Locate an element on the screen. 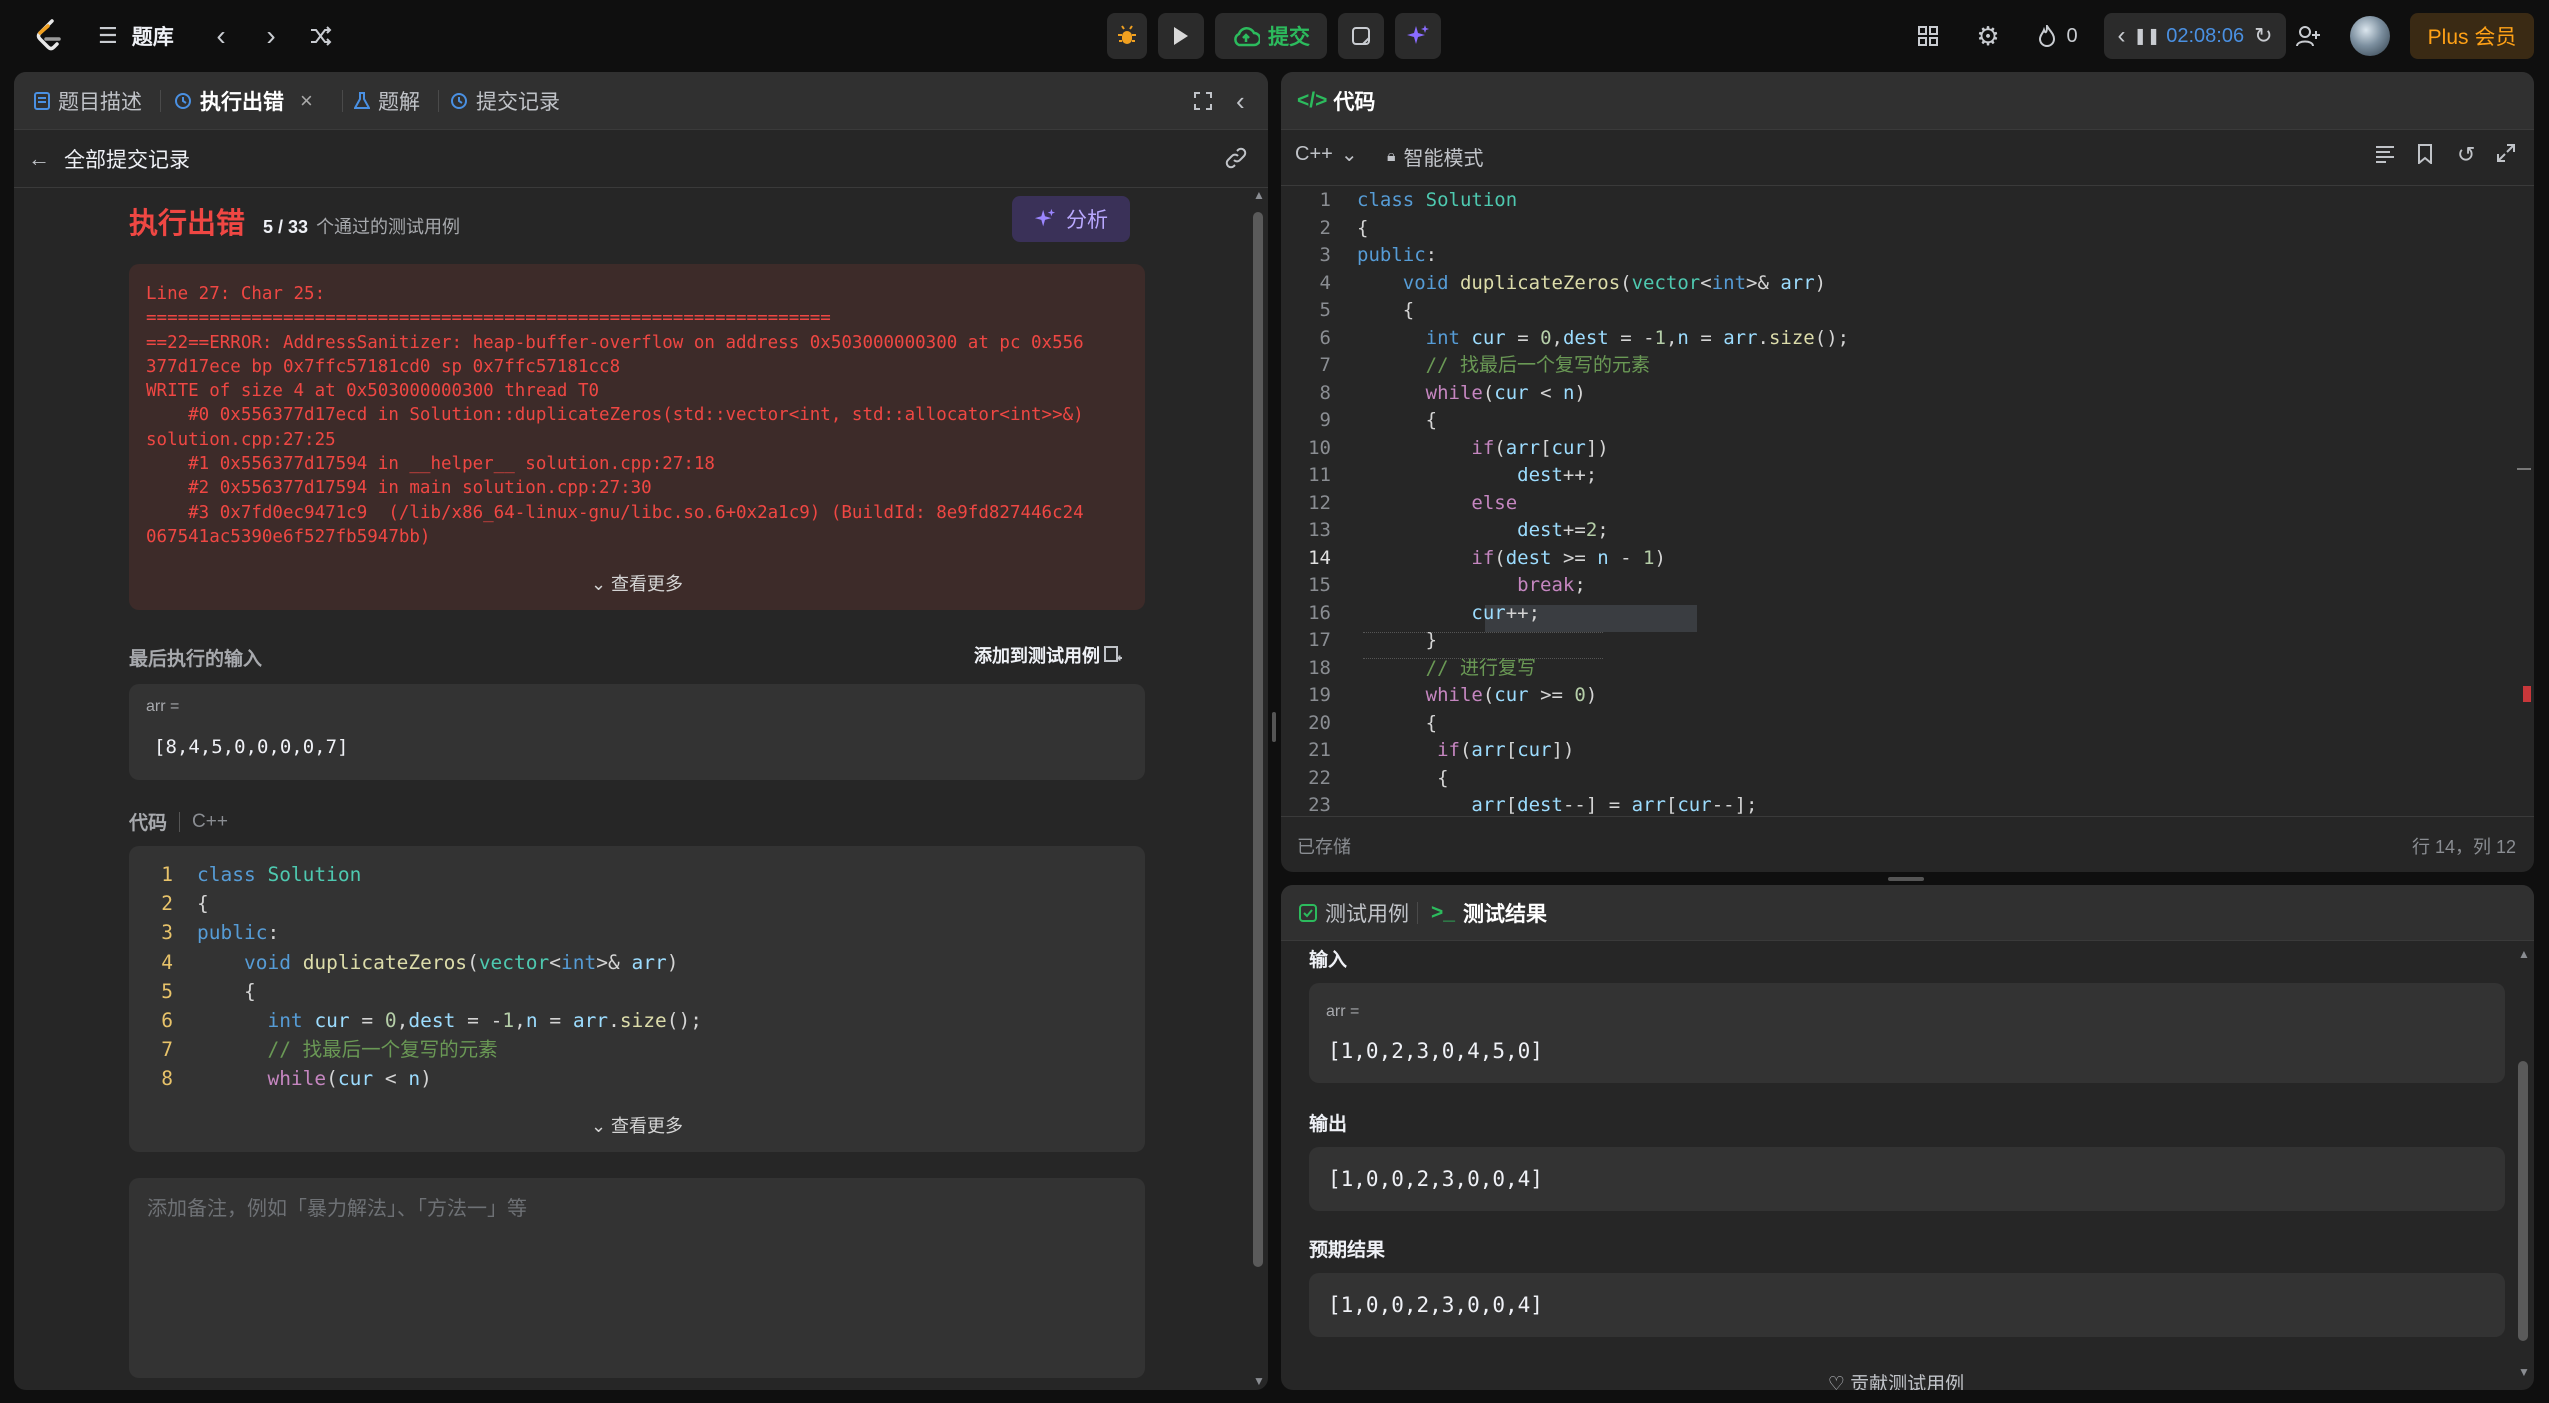 Image resolution: width=2549 pixels, height=1403 pixels. tab-description: 题目描述 is located at coordinates (88, 101).